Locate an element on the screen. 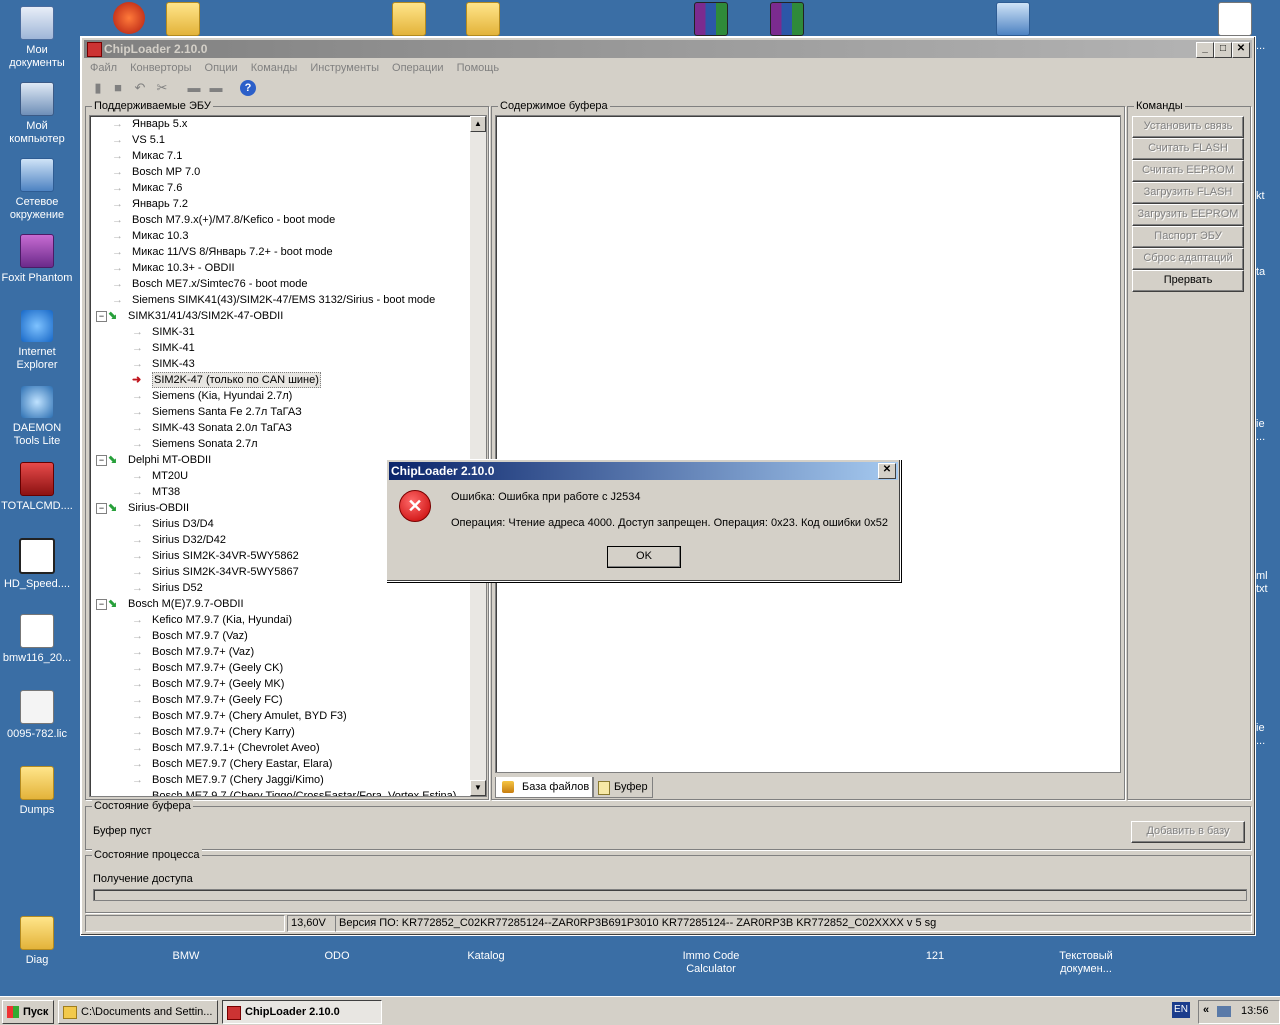  scroll-up-icon: ▲ is located at coordinates (478, 124).